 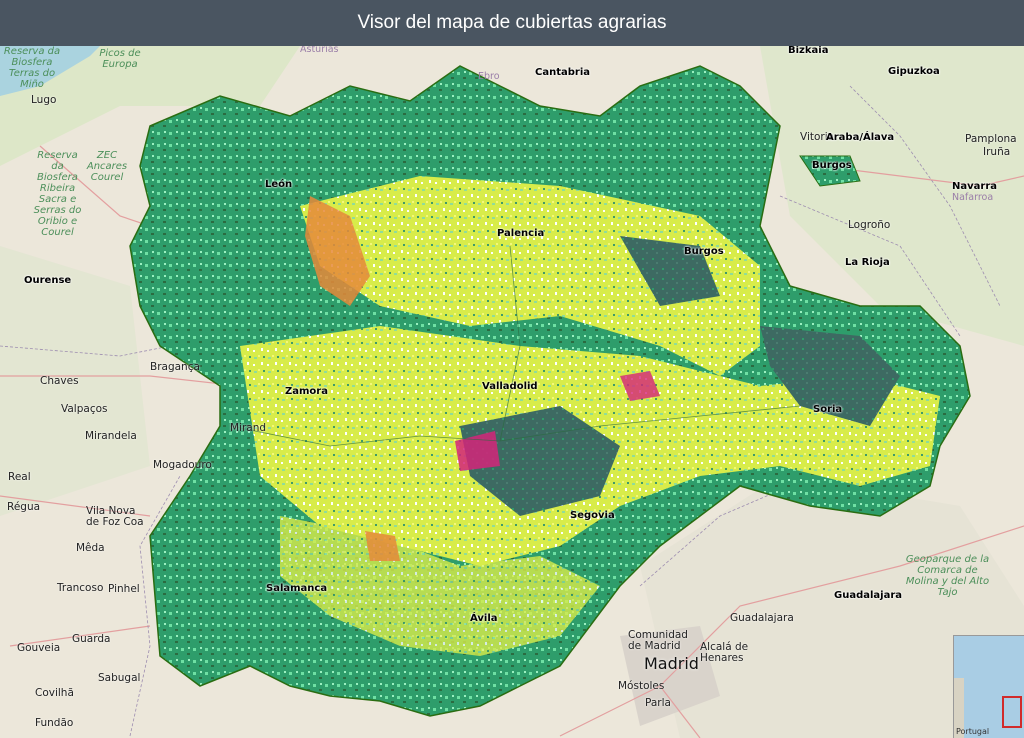 I want to click on label-parla: Parla, so click(x=658, y=703).